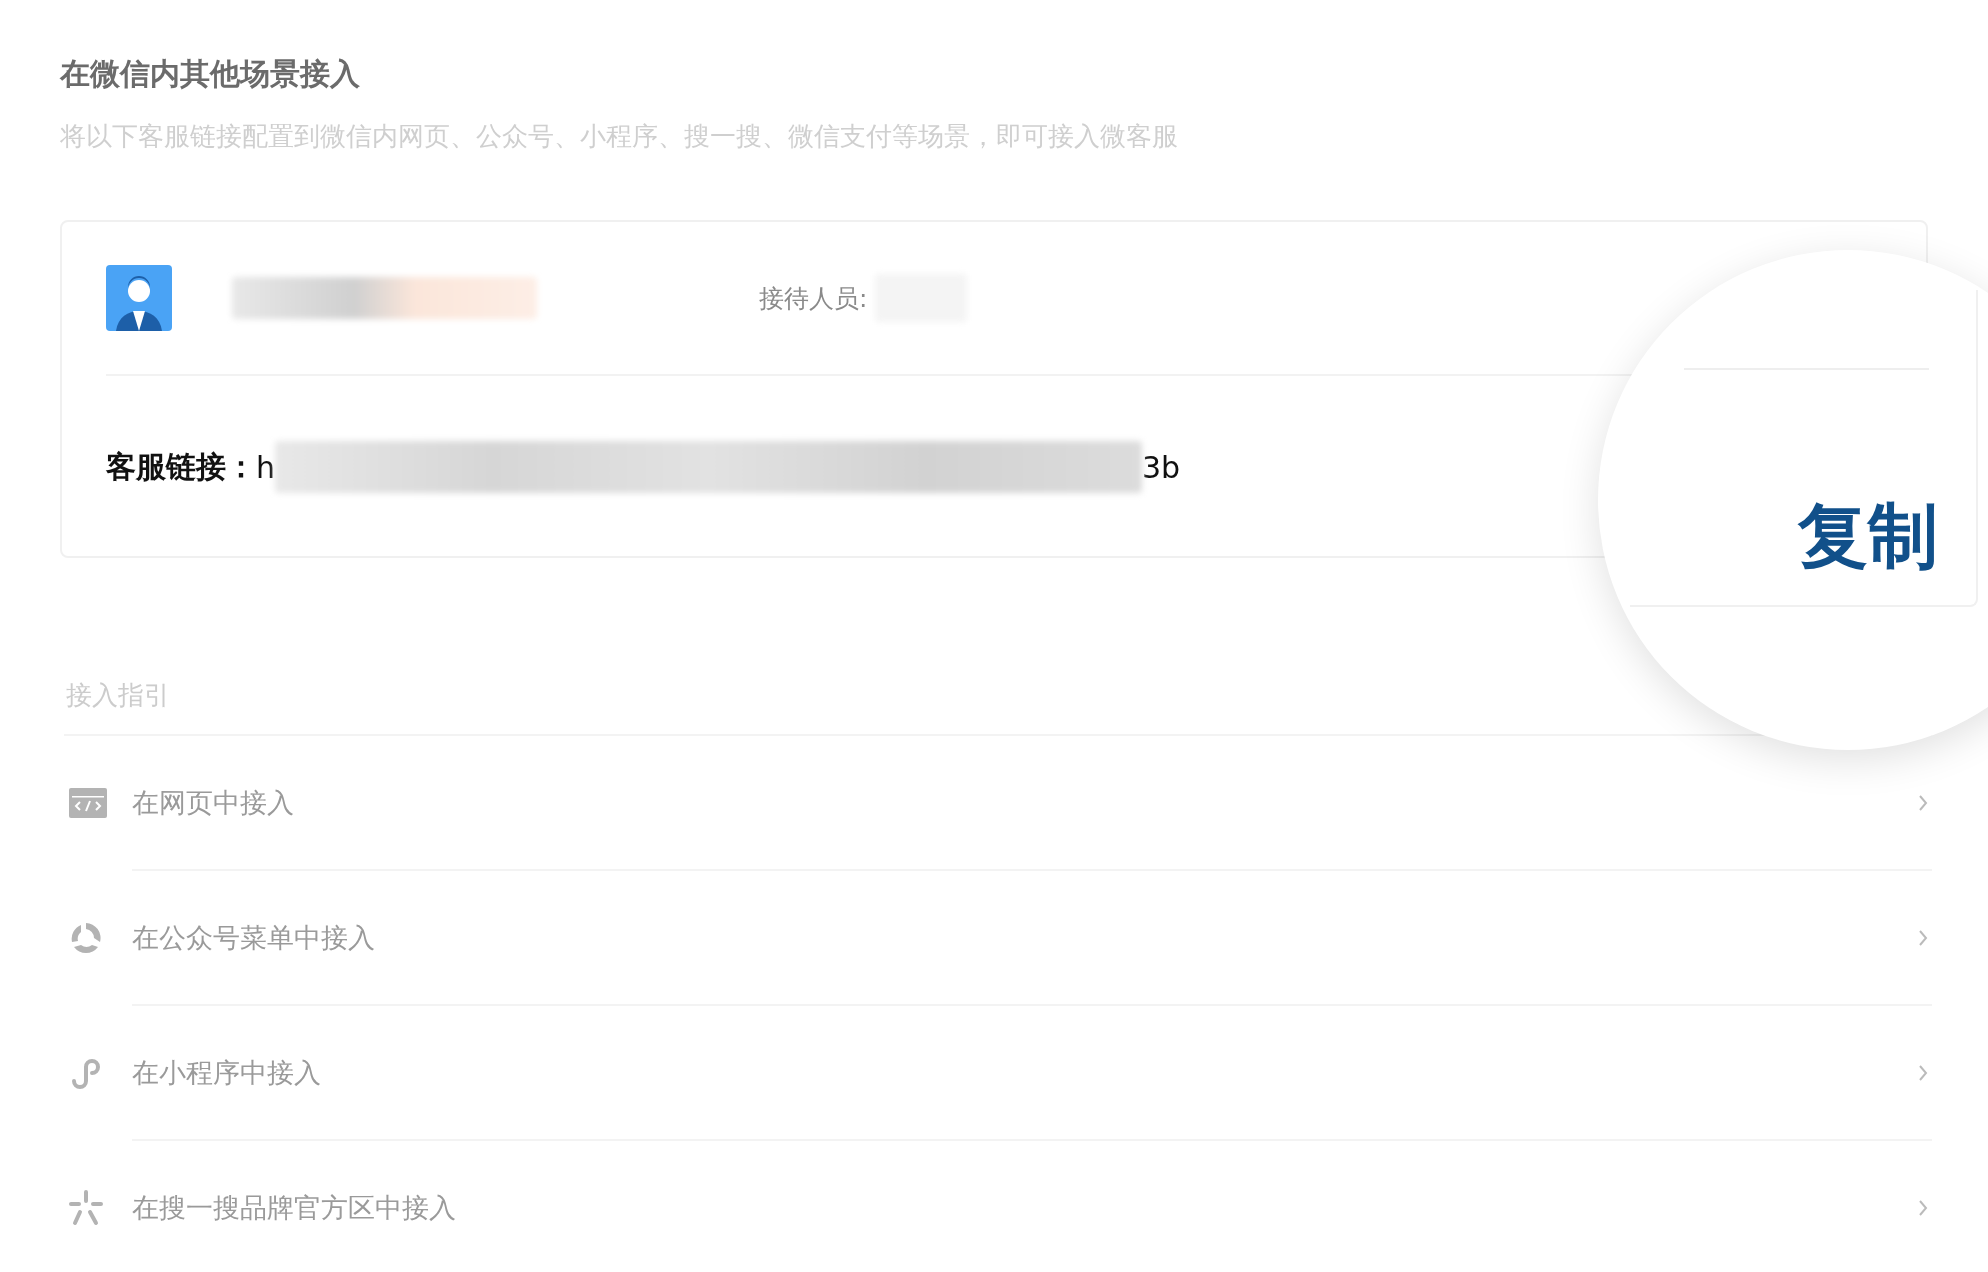  I want to click on guide-item: 在公众号菜单中接入, so click(1032, 936).